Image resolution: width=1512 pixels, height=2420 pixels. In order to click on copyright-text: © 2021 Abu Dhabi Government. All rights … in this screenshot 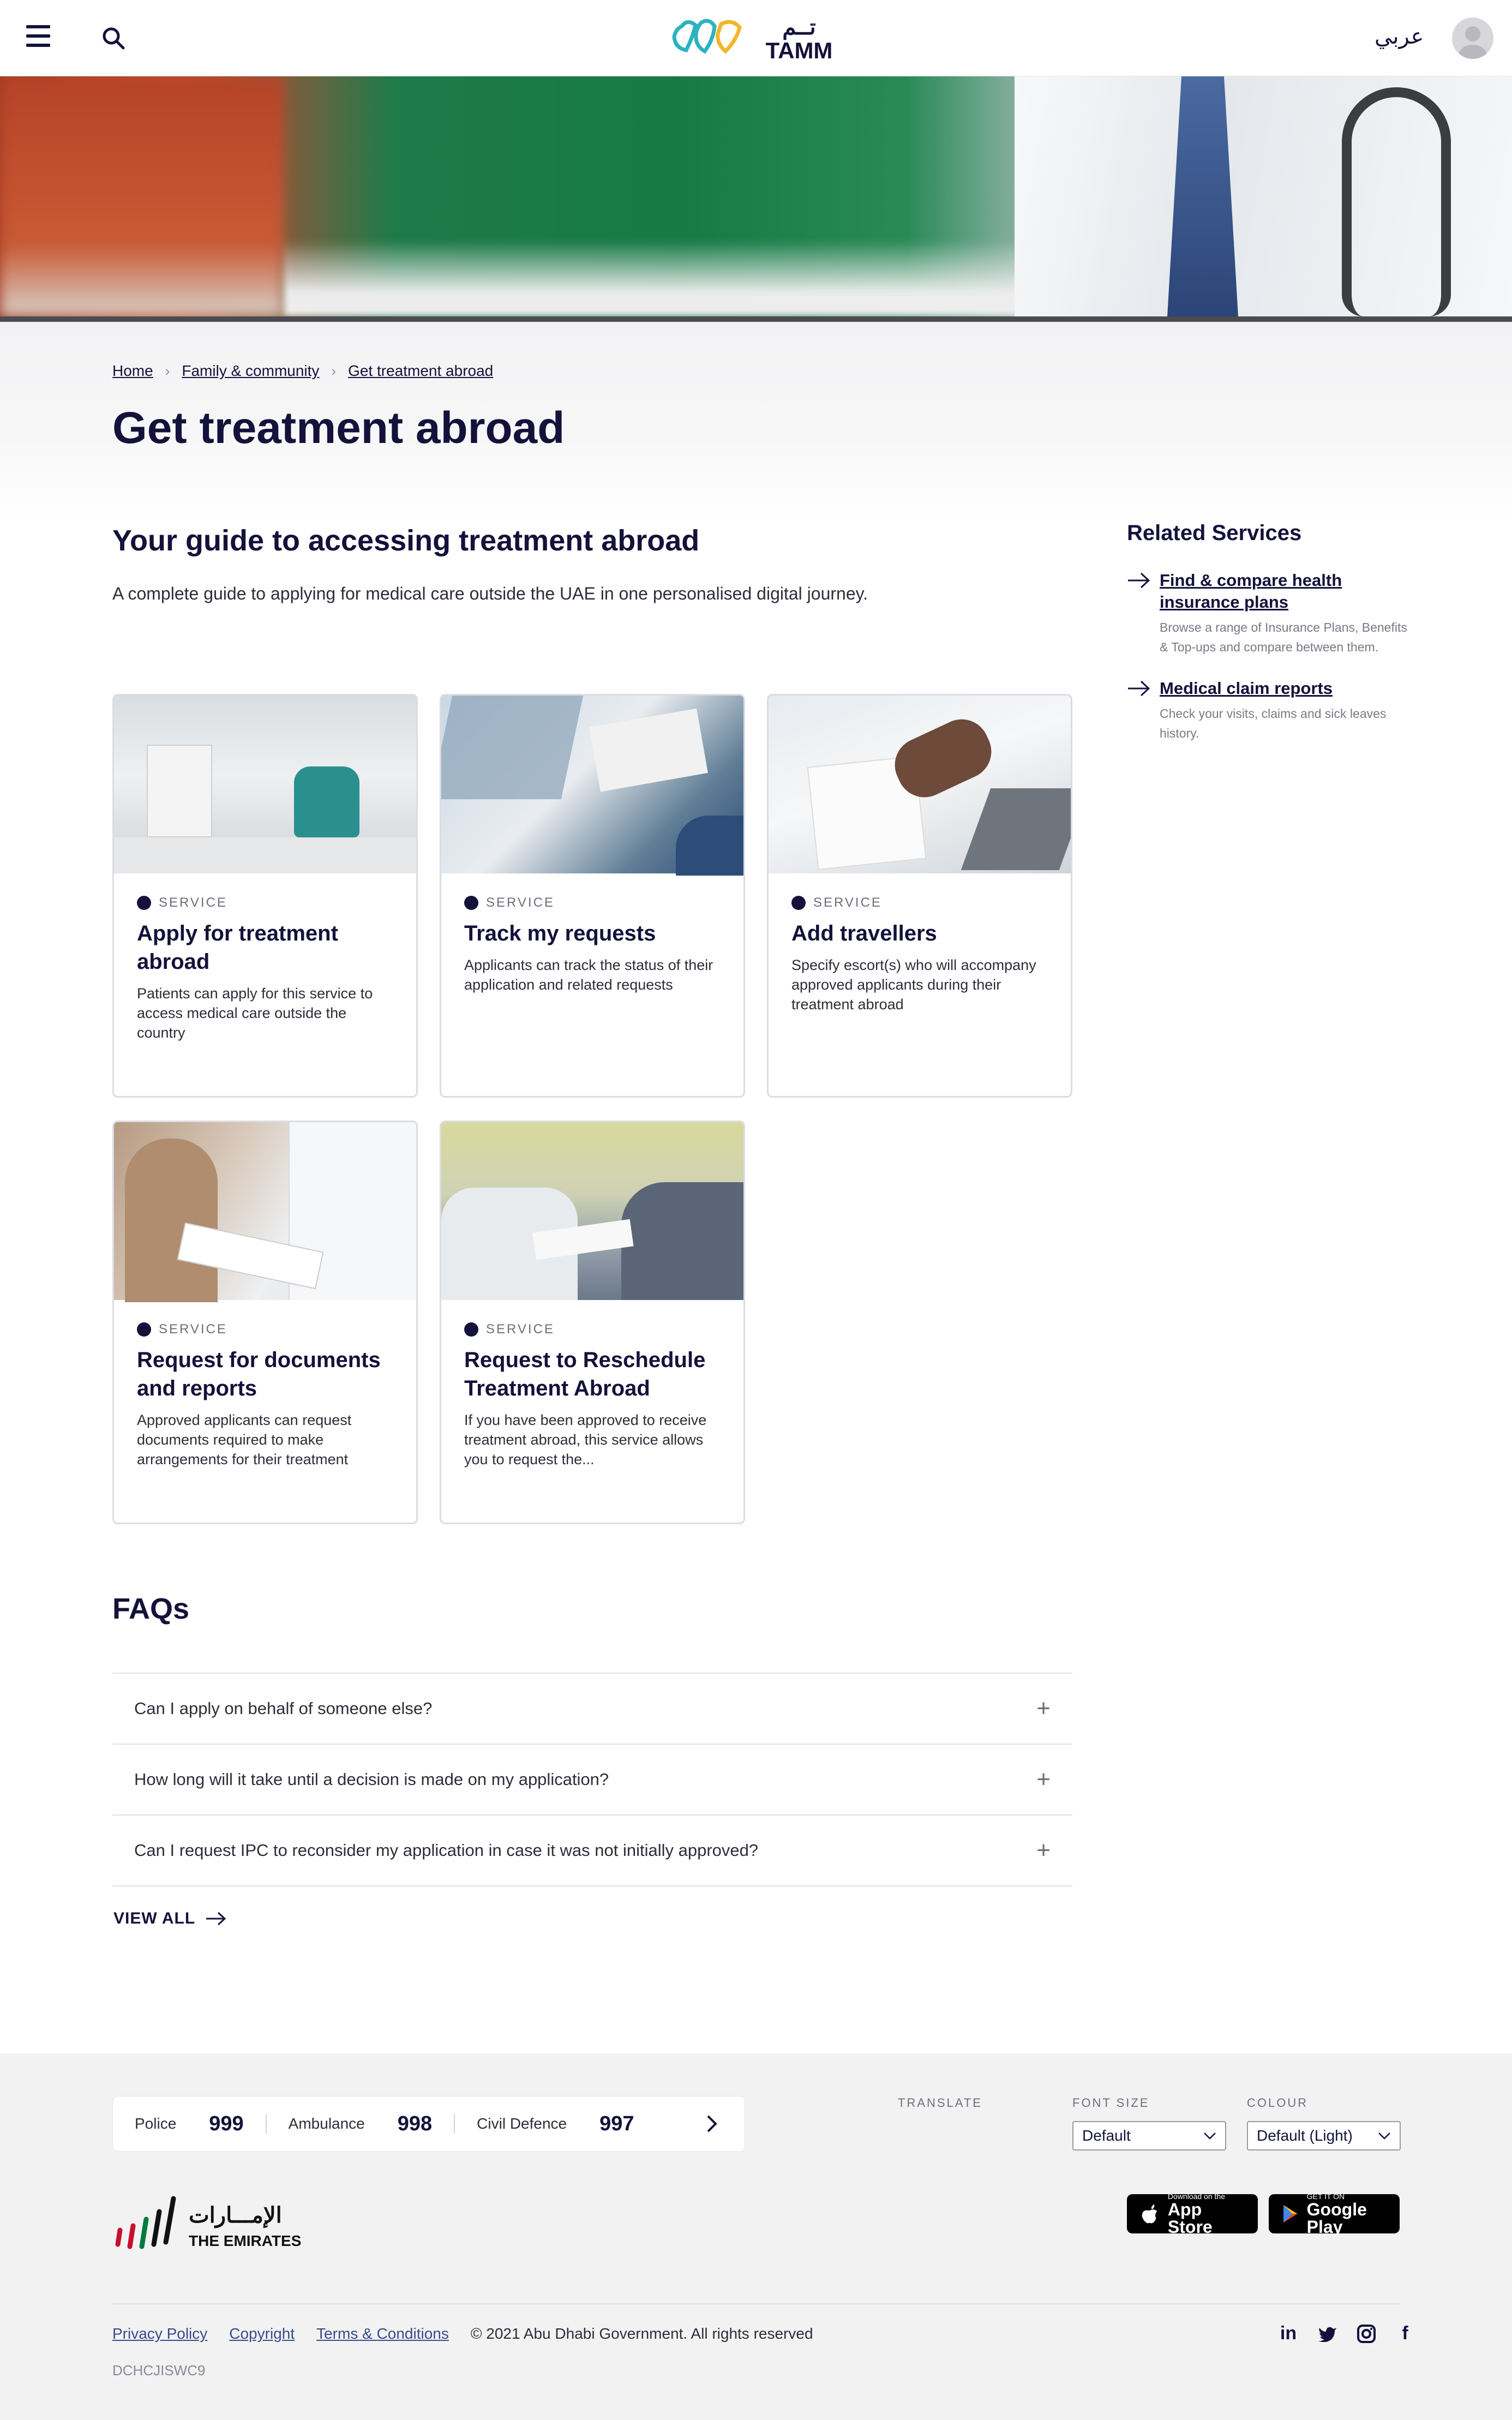, I will do `click(641, 2333)`.